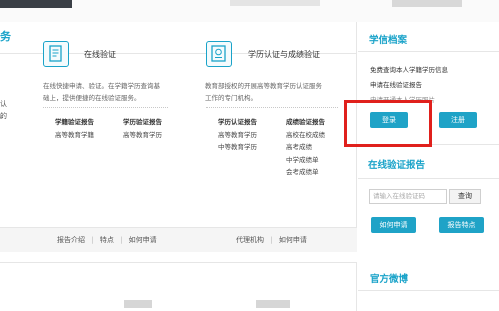 The image size is (499, 311). Describe the element at coordinates (100, 54) in the screenshot. I see `online-verify-title: 在线验证` at that location.